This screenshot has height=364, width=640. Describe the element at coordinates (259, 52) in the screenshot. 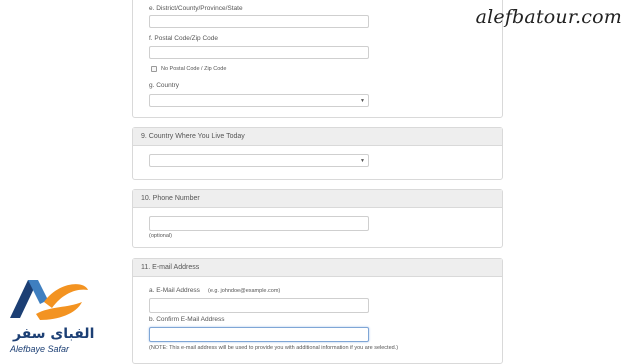

I see `postal-code-field` at that location.